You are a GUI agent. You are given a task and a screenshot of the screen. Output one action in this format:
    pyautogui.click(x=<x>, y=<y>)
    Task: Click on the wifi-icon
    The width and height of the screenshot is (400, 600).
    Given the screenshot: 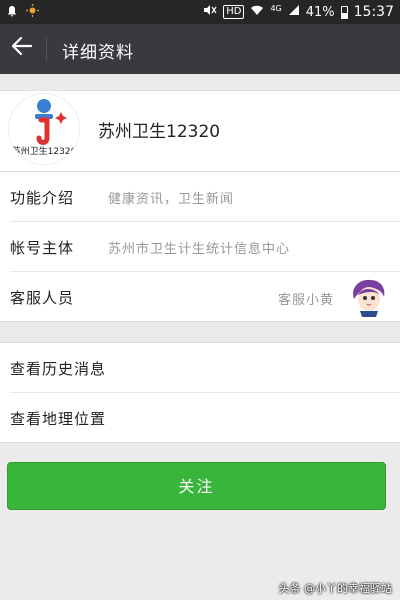 What is the action you would take?
    pyautogui.click(x=257, y=12)
    